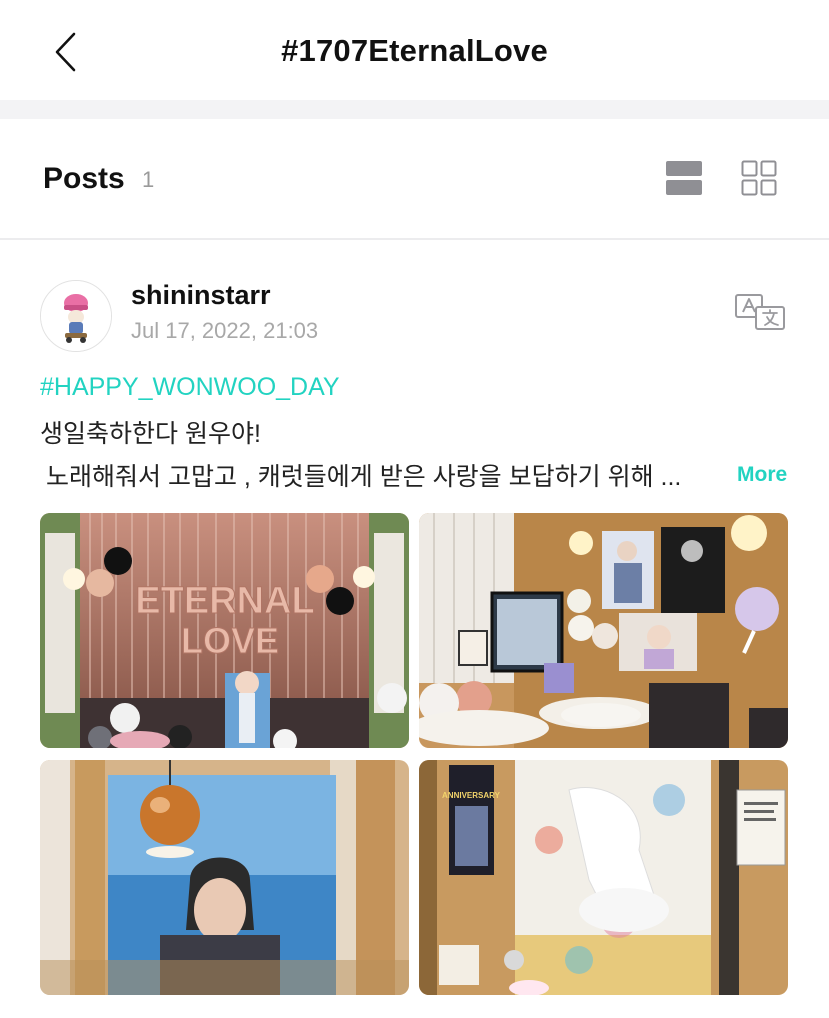 The width and height of the screenshot is (829, 1018). Describe the element at coordinates (471, 795) in the screenshot. I see `anniversary-poster-text: ANNIVERSARY` at that location.